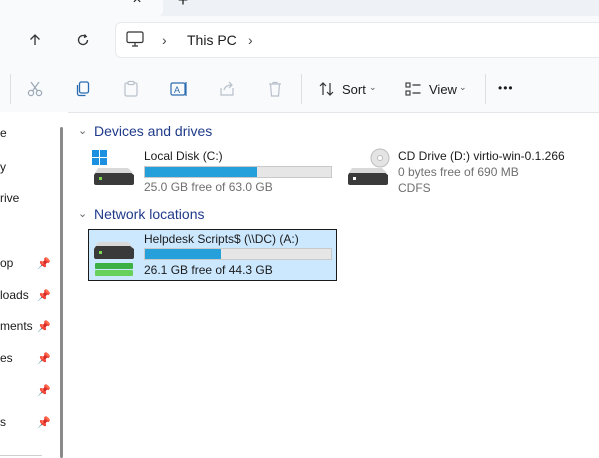  I want to click on sidebar-item: s, so click(3, 422).